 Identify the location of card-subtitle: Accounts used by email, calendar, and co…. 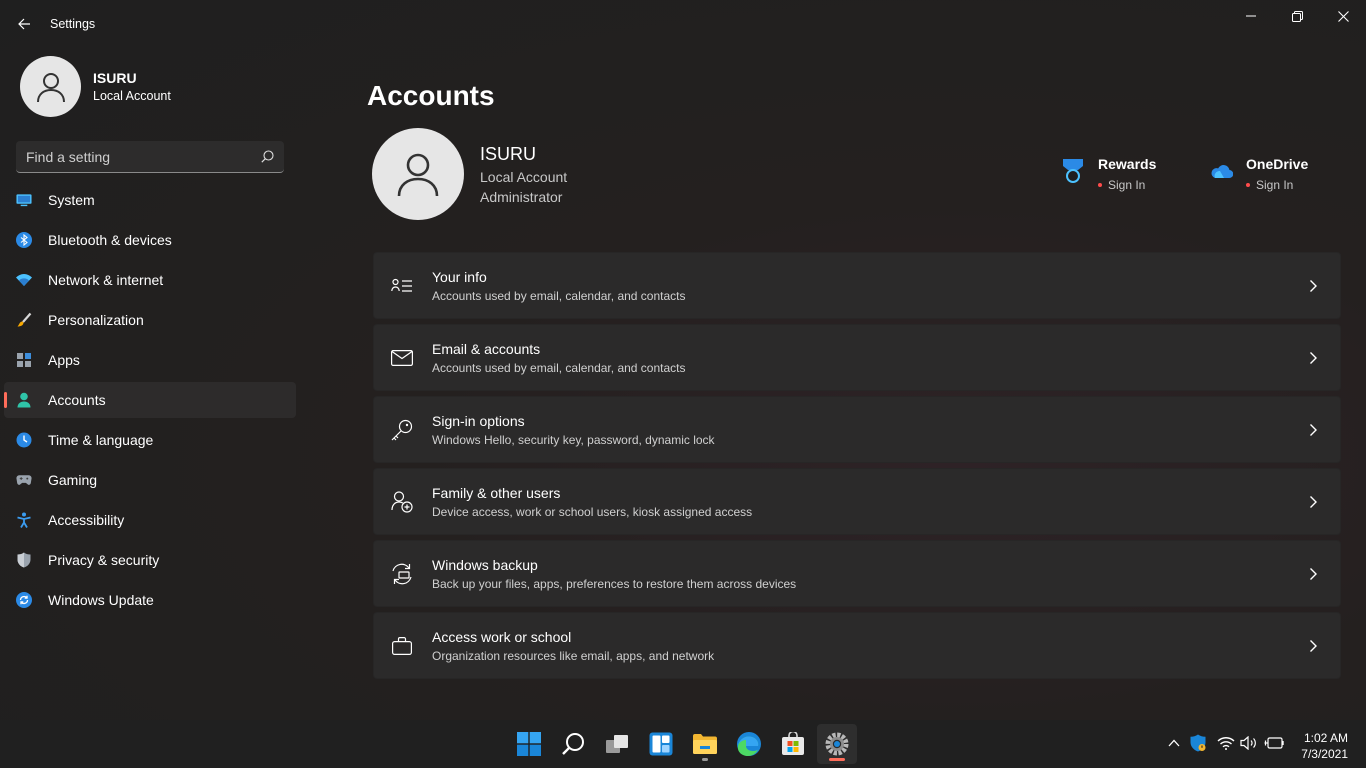
(559, 367).